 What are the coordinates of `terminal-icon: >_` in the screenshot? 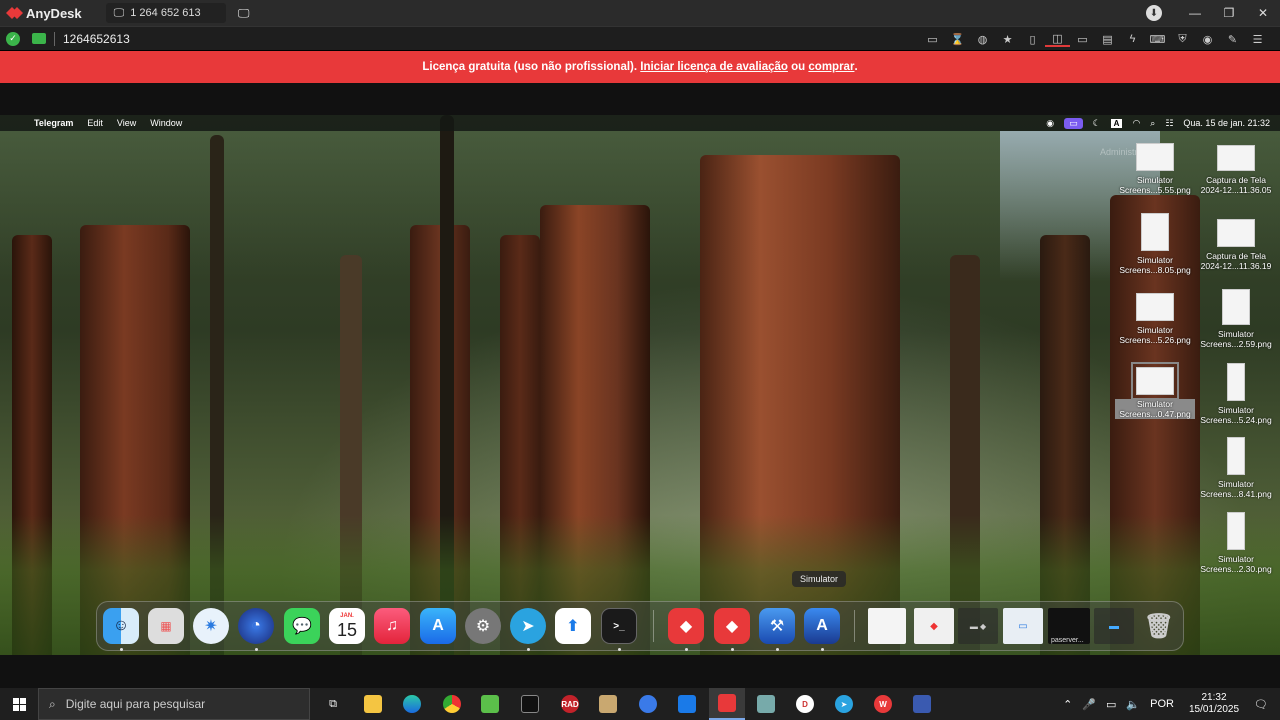 It's located at (619, 626).